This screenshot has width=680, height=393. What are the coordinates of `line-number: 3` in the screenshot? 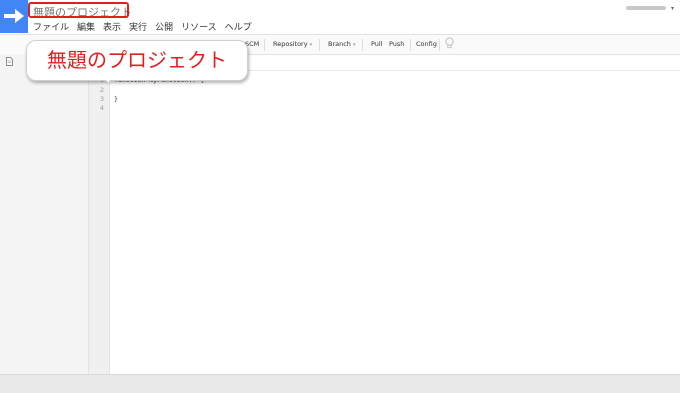 It's located at (101, 99).